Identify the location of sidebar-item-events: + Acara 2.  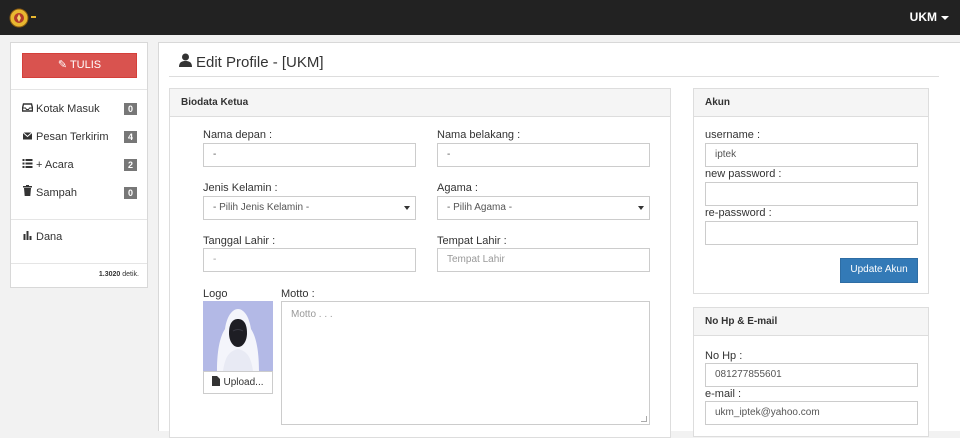
(79, 165).